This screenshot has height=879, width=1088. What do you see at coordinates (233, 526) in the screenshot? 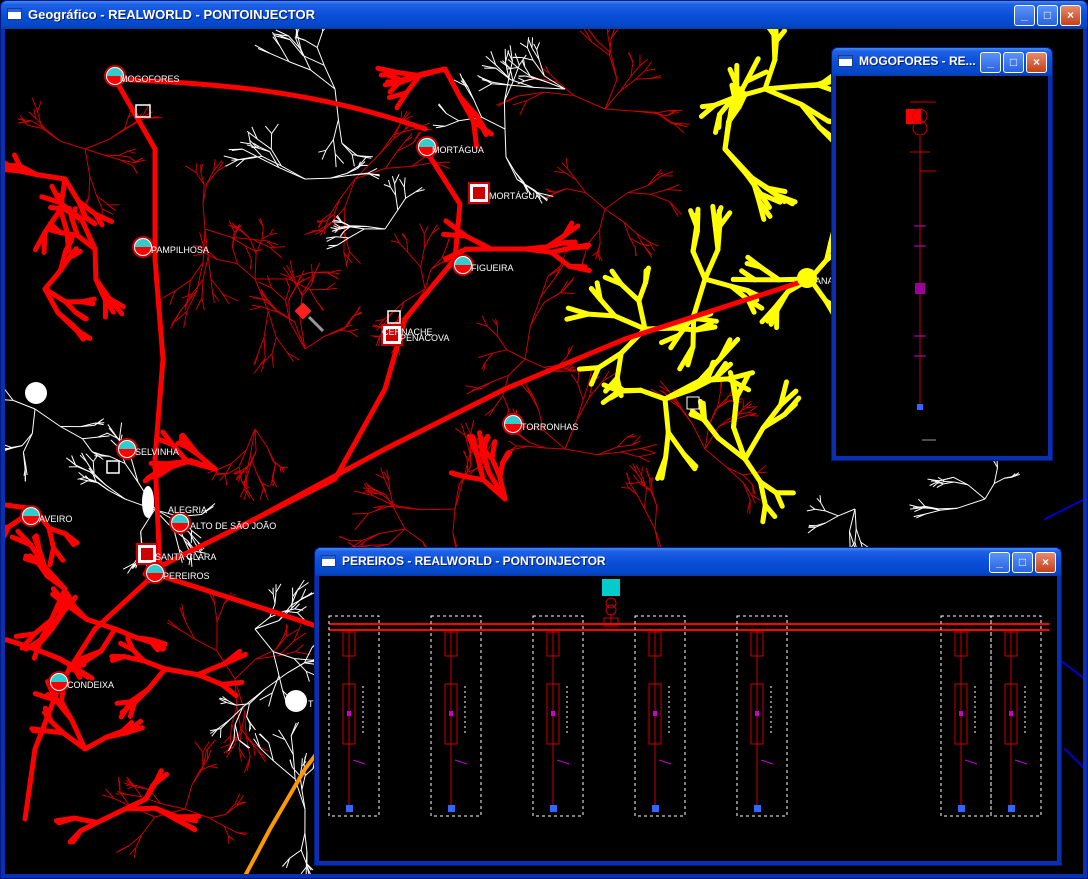
I see `substation-marker: ALTO DE SÃO JOÃO` at bounding box center [233, 526].